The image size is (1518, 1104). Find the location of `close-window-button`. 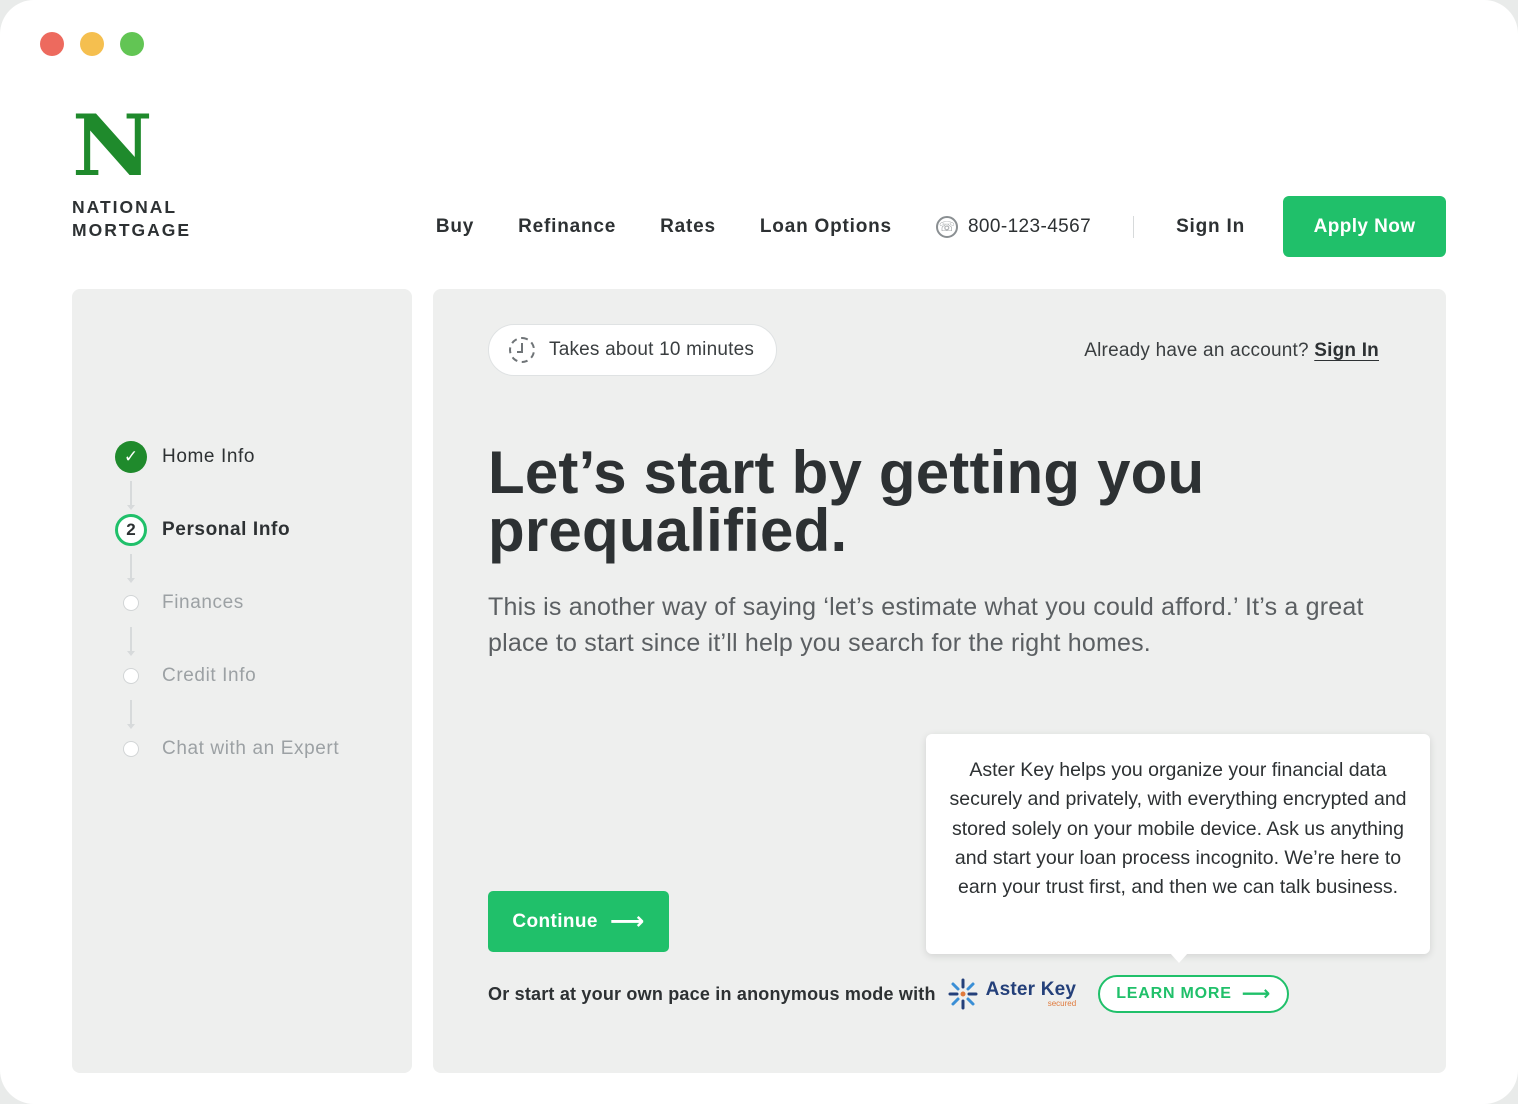

close-window-button is located at coordinates (52, 44).